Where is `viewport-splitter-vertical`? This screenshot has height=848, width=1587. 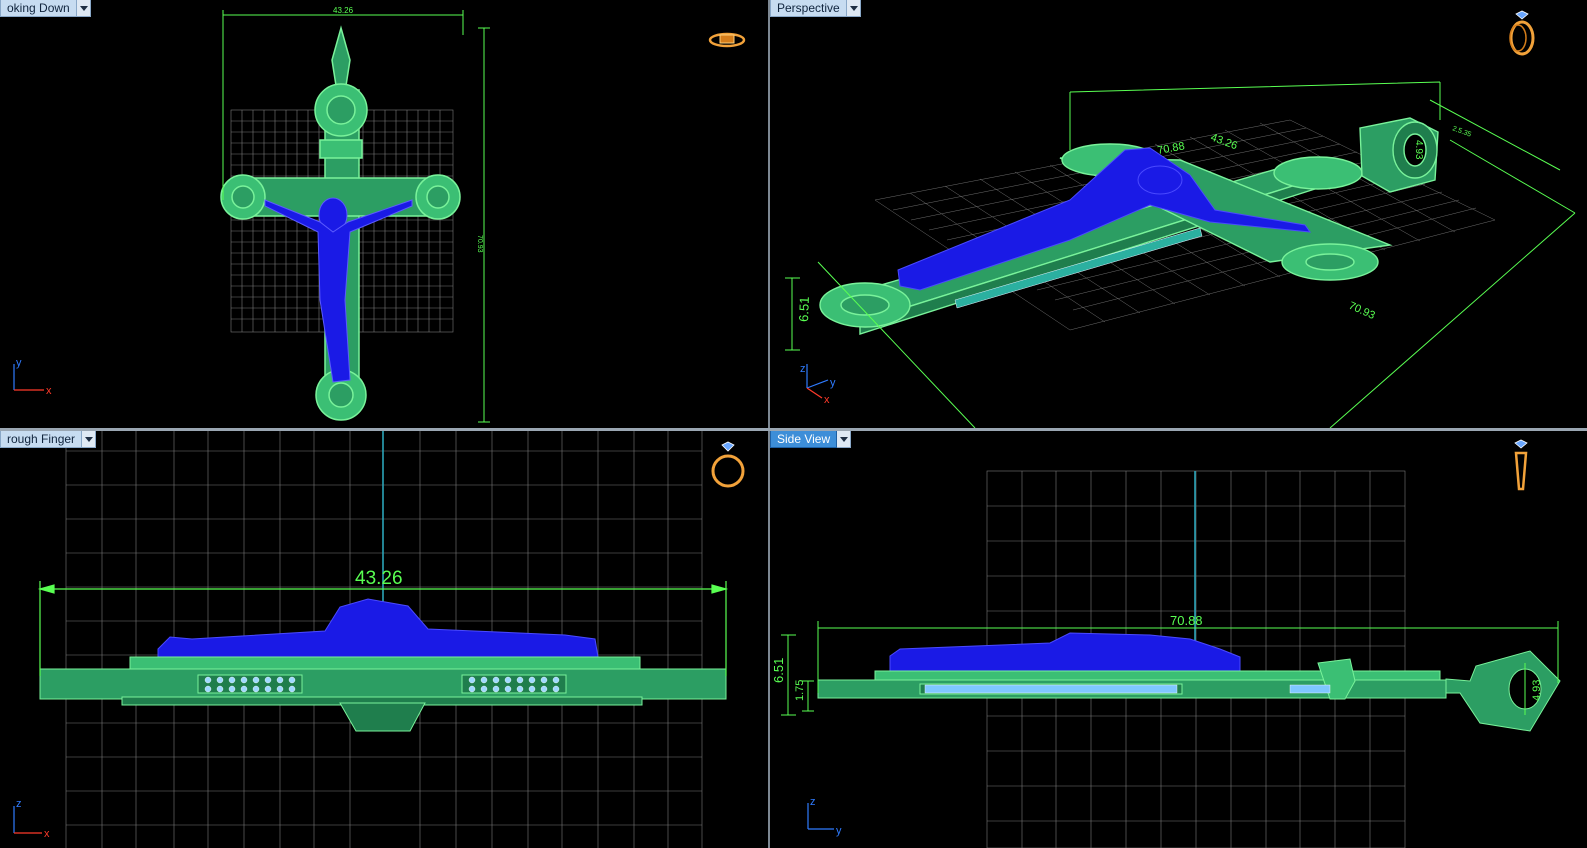
viewport-splitter-vertical is located at coordinates (769, 424).